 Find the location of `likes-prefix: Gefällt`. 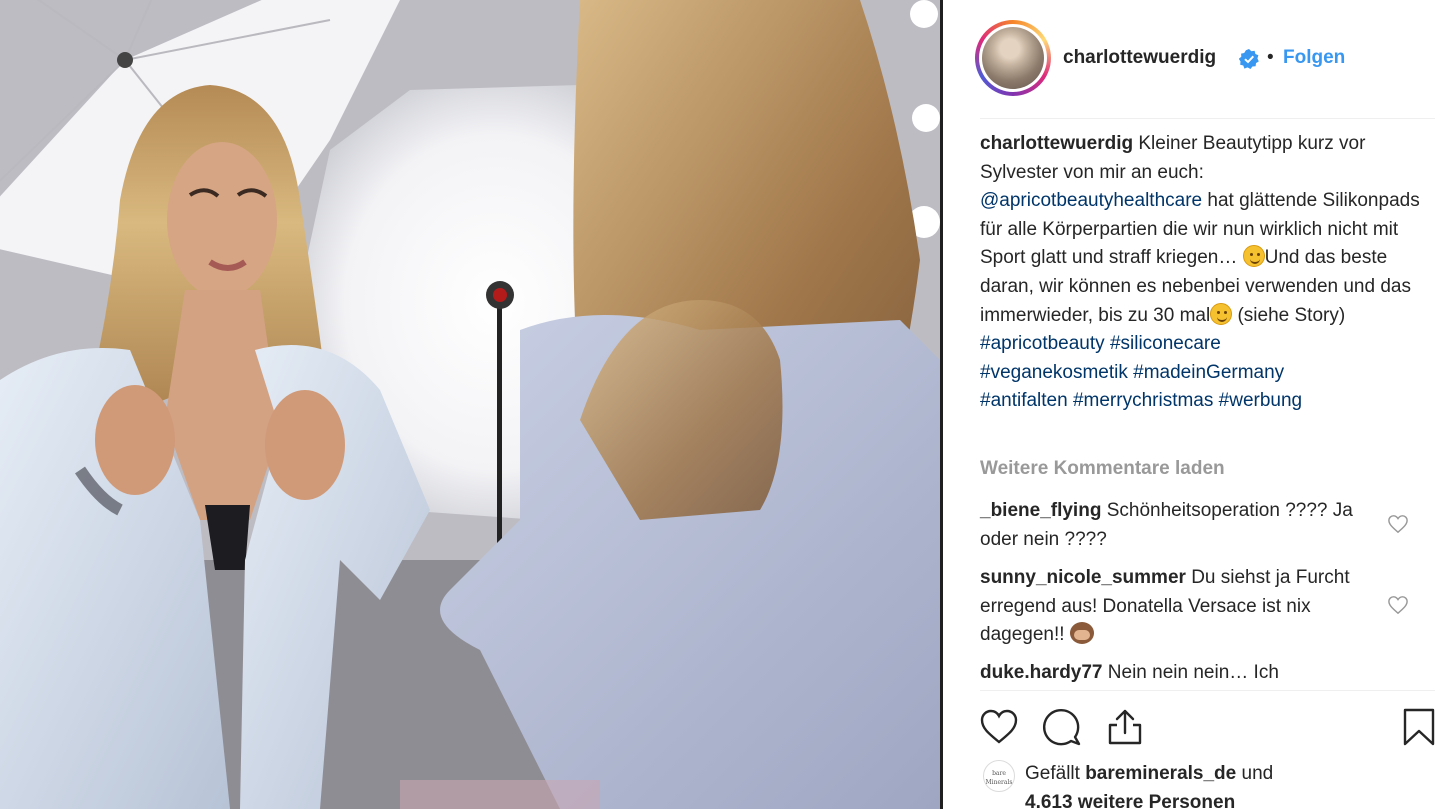

likes-prefix: Gefällt is located at coordinates (1052, 773).